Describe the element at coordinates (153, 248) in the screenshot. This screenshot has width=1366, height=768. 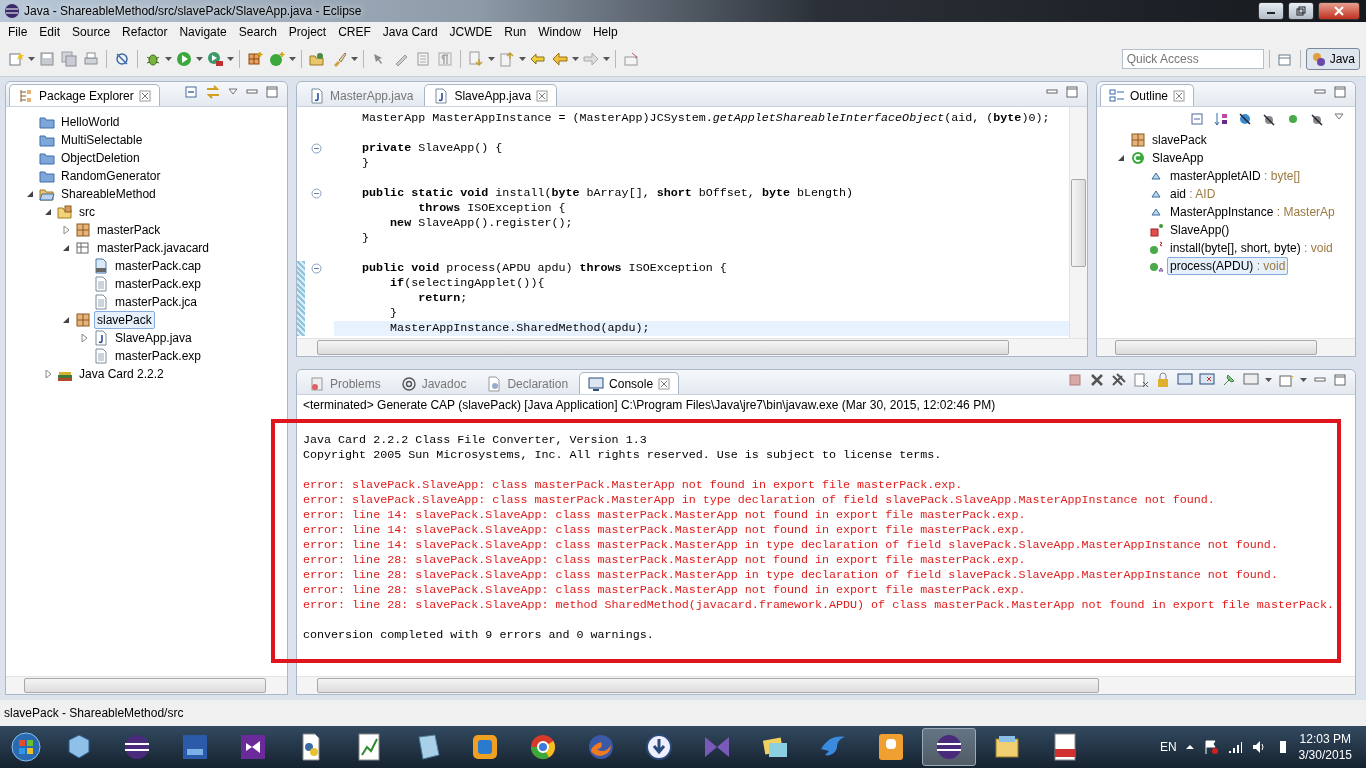
I see `tree-item: masterPack.javacard` at that location.